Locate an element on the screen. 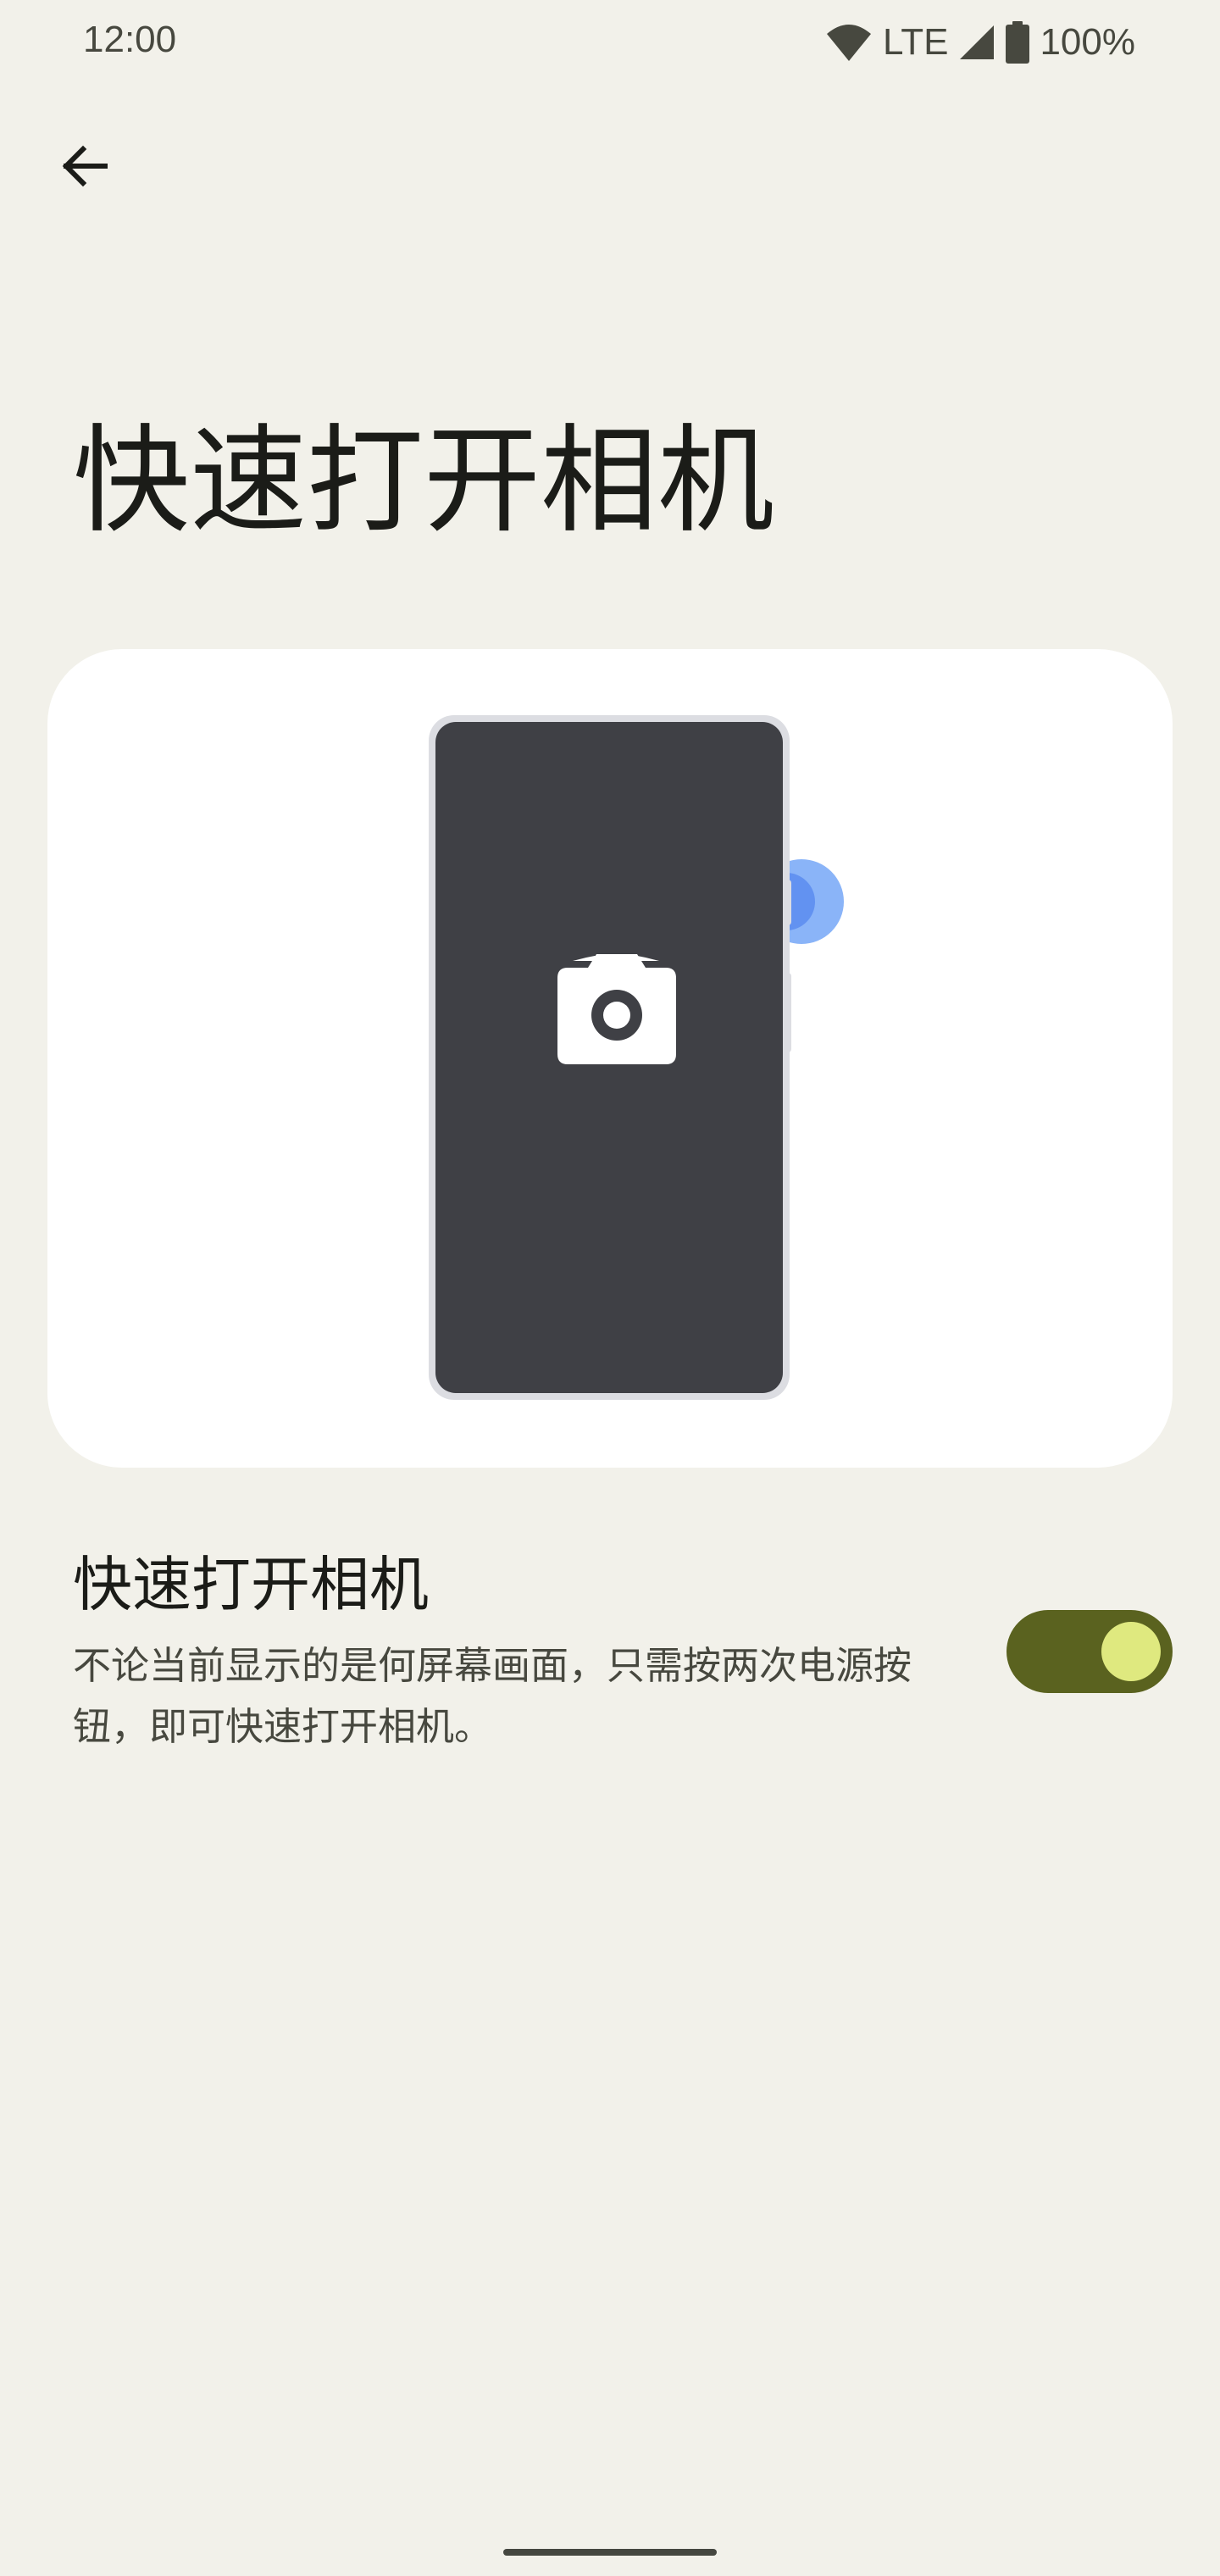  arrow-back-icon is located at coordinates (85, 168).